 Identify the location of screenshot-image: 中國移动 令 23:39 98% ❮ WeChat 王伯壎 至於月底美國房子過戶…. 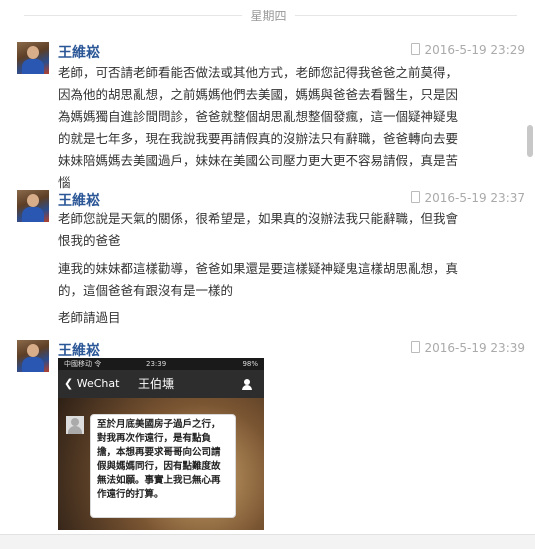
(161, 444).